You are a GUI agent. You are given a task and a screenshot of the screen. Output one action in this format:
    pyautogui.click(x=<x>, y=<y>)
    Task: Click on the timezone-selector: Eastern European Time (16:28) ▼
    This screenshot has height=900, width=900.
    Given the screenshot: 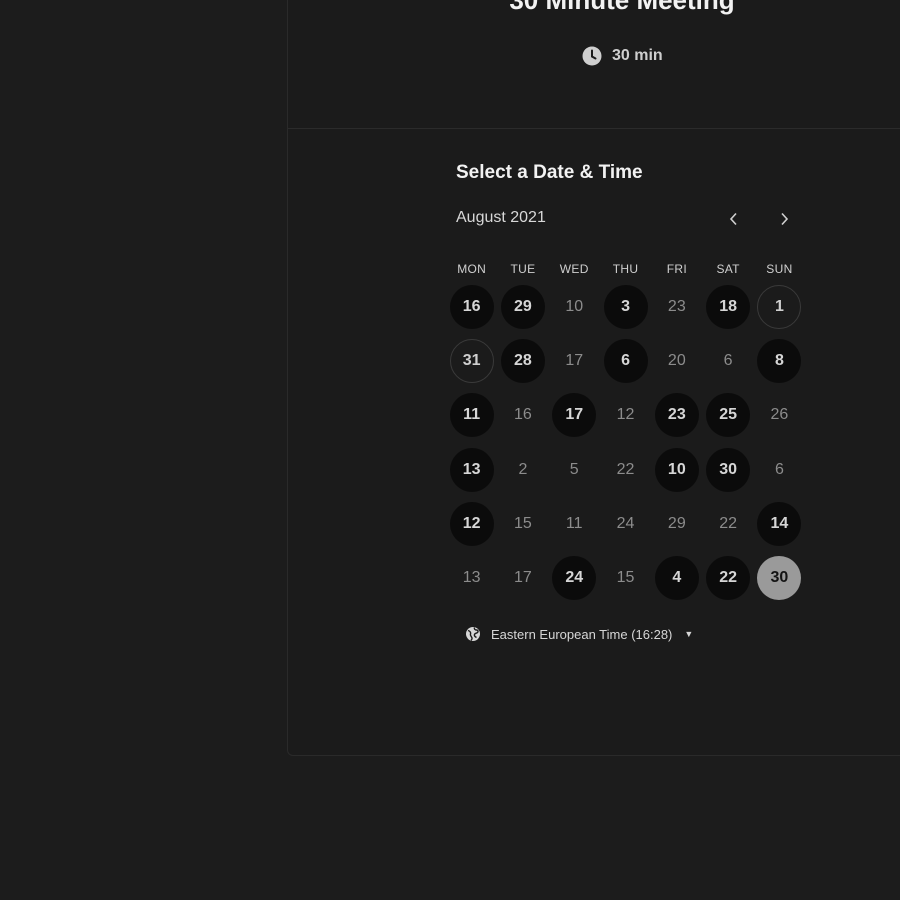 What is the action you would take?
    pyautogui.click(x=579, y=634)
    